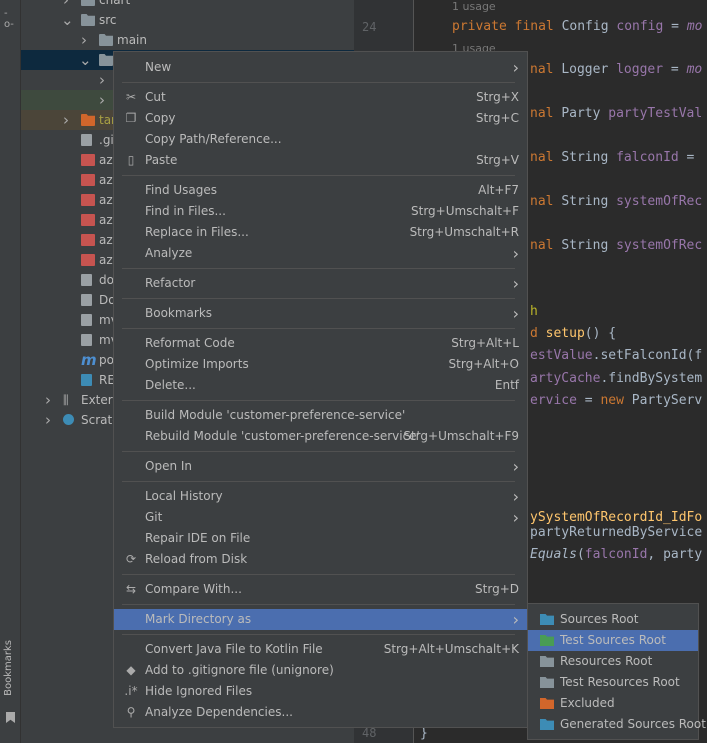 The image size is (707, 743). I want to click on line-number: 24, so click(369, 27).